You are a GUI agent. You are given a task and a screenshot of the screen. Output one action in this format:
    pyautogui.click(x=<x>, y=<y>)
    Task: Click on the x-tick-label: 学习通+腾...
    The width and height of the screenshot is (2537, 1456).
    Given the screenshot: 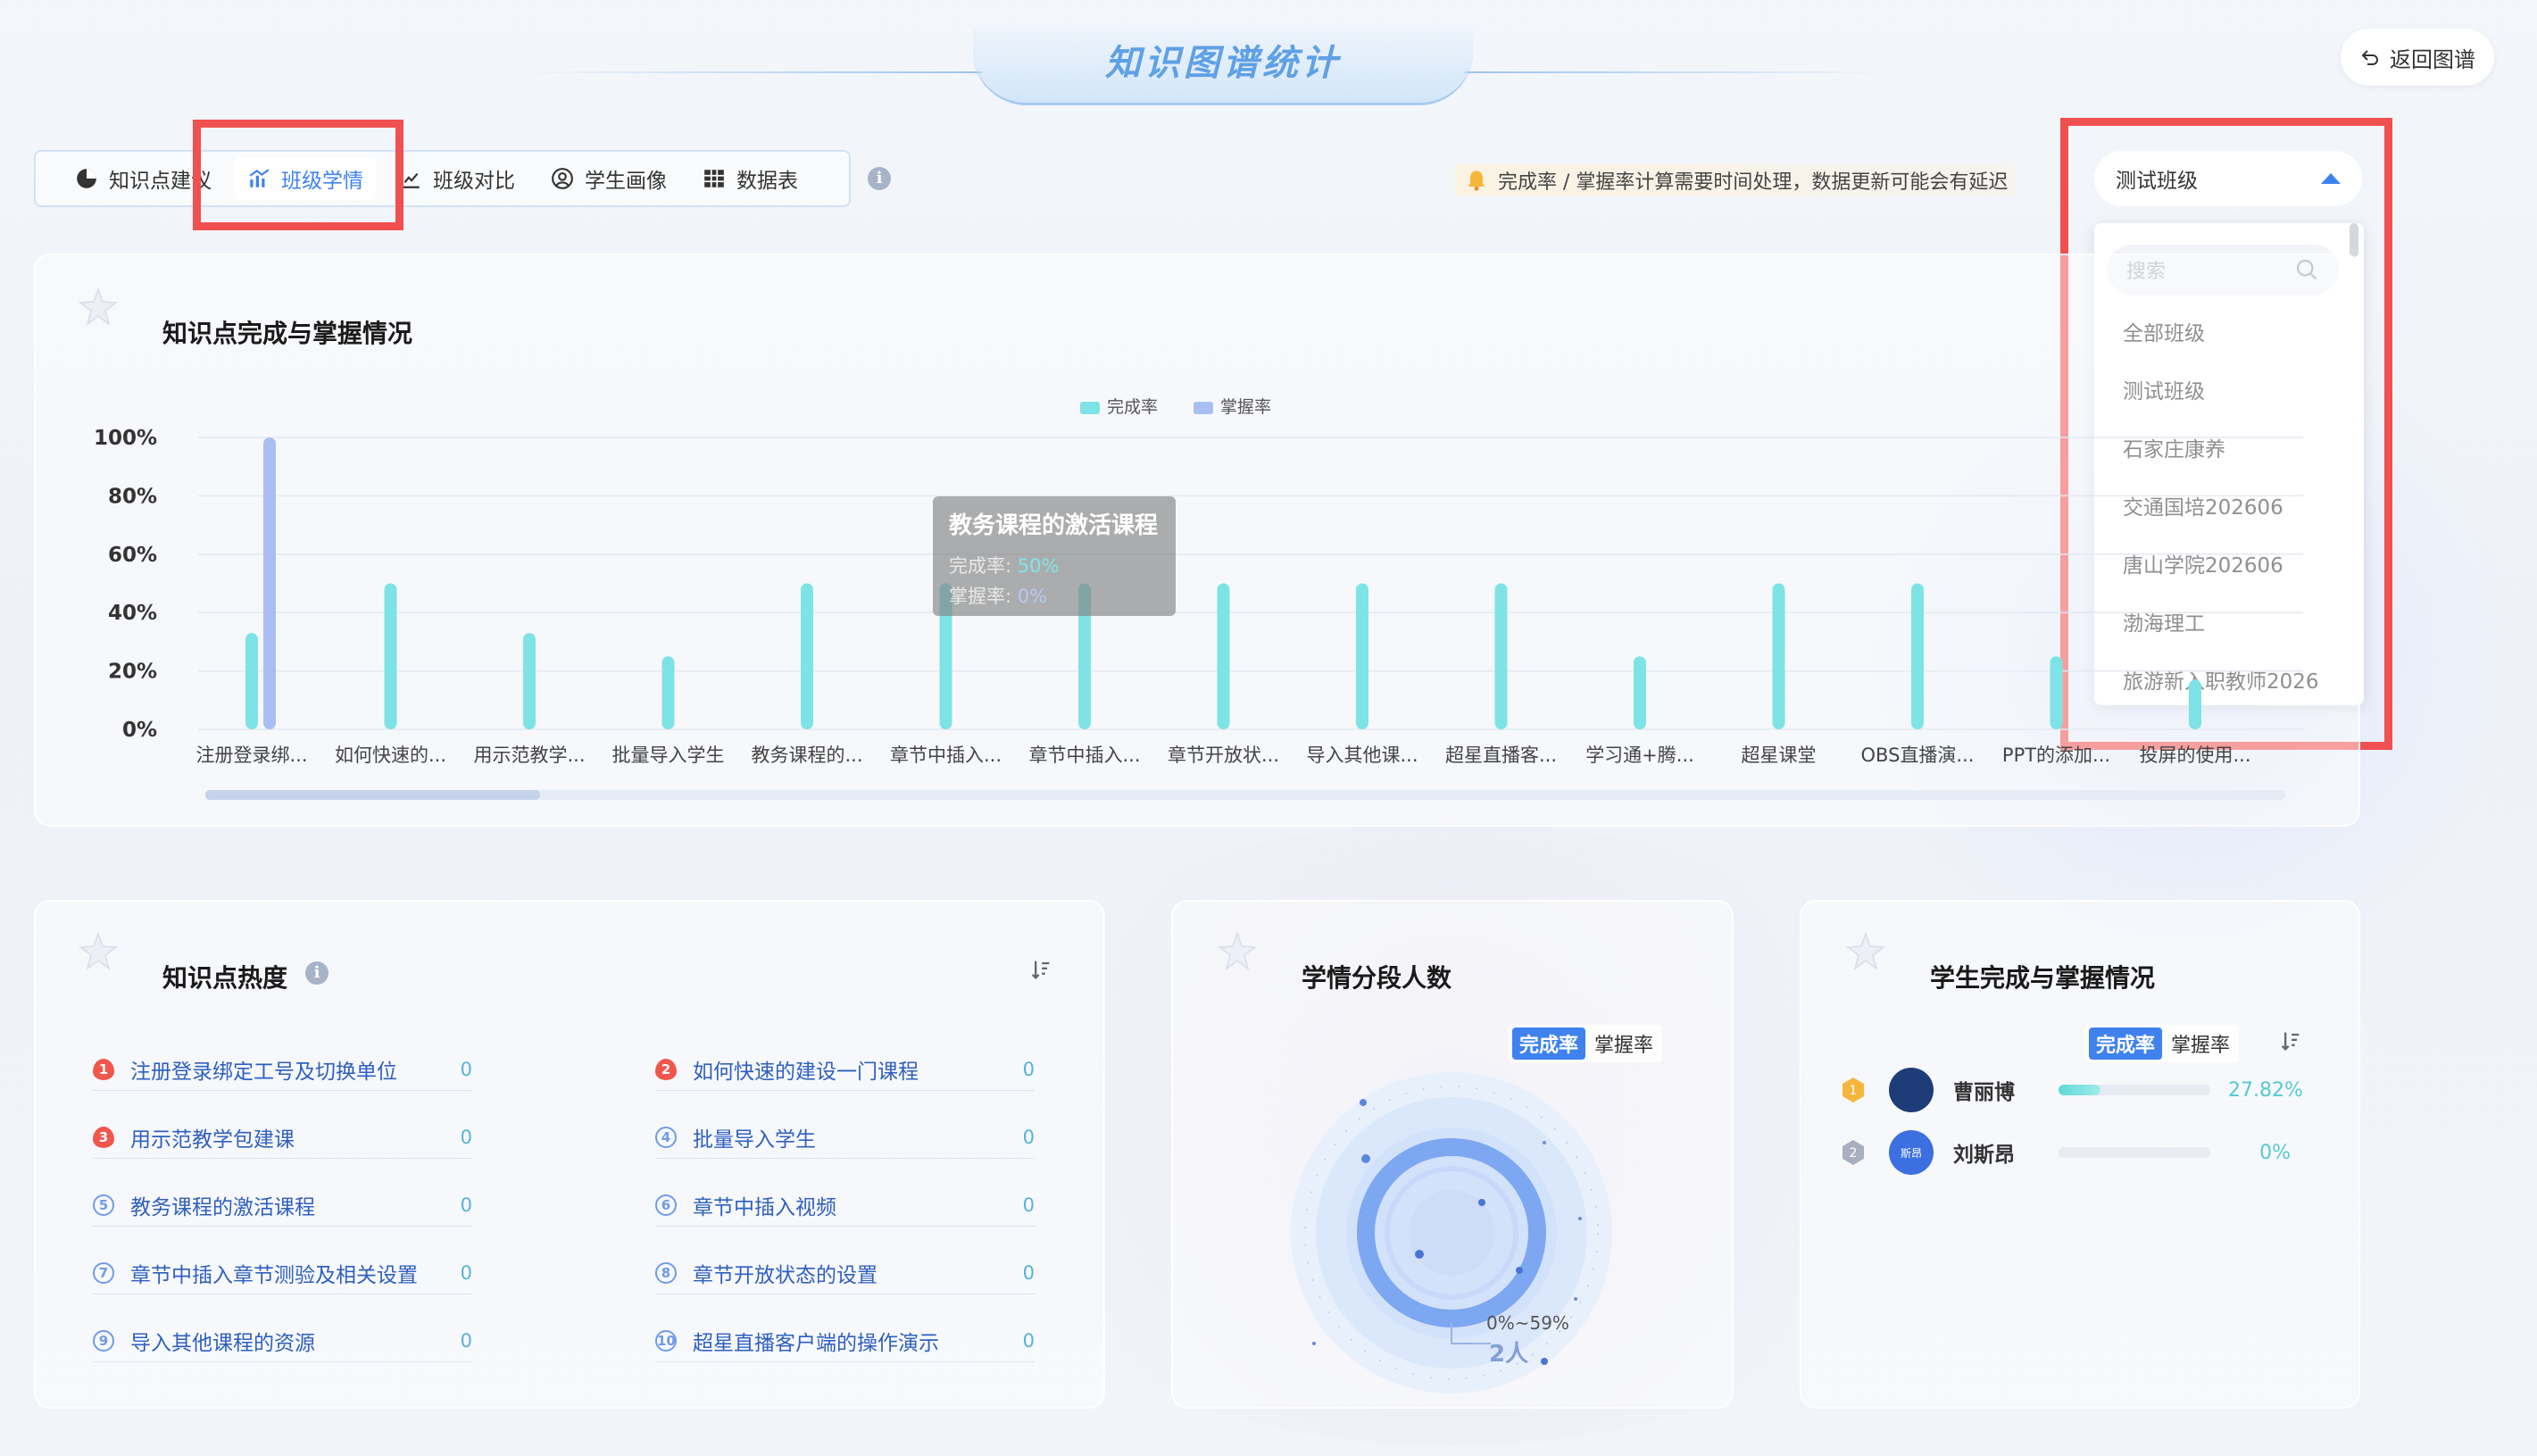 What is the action you would take?
    pyautogui.click(x=1639, y=755)
    